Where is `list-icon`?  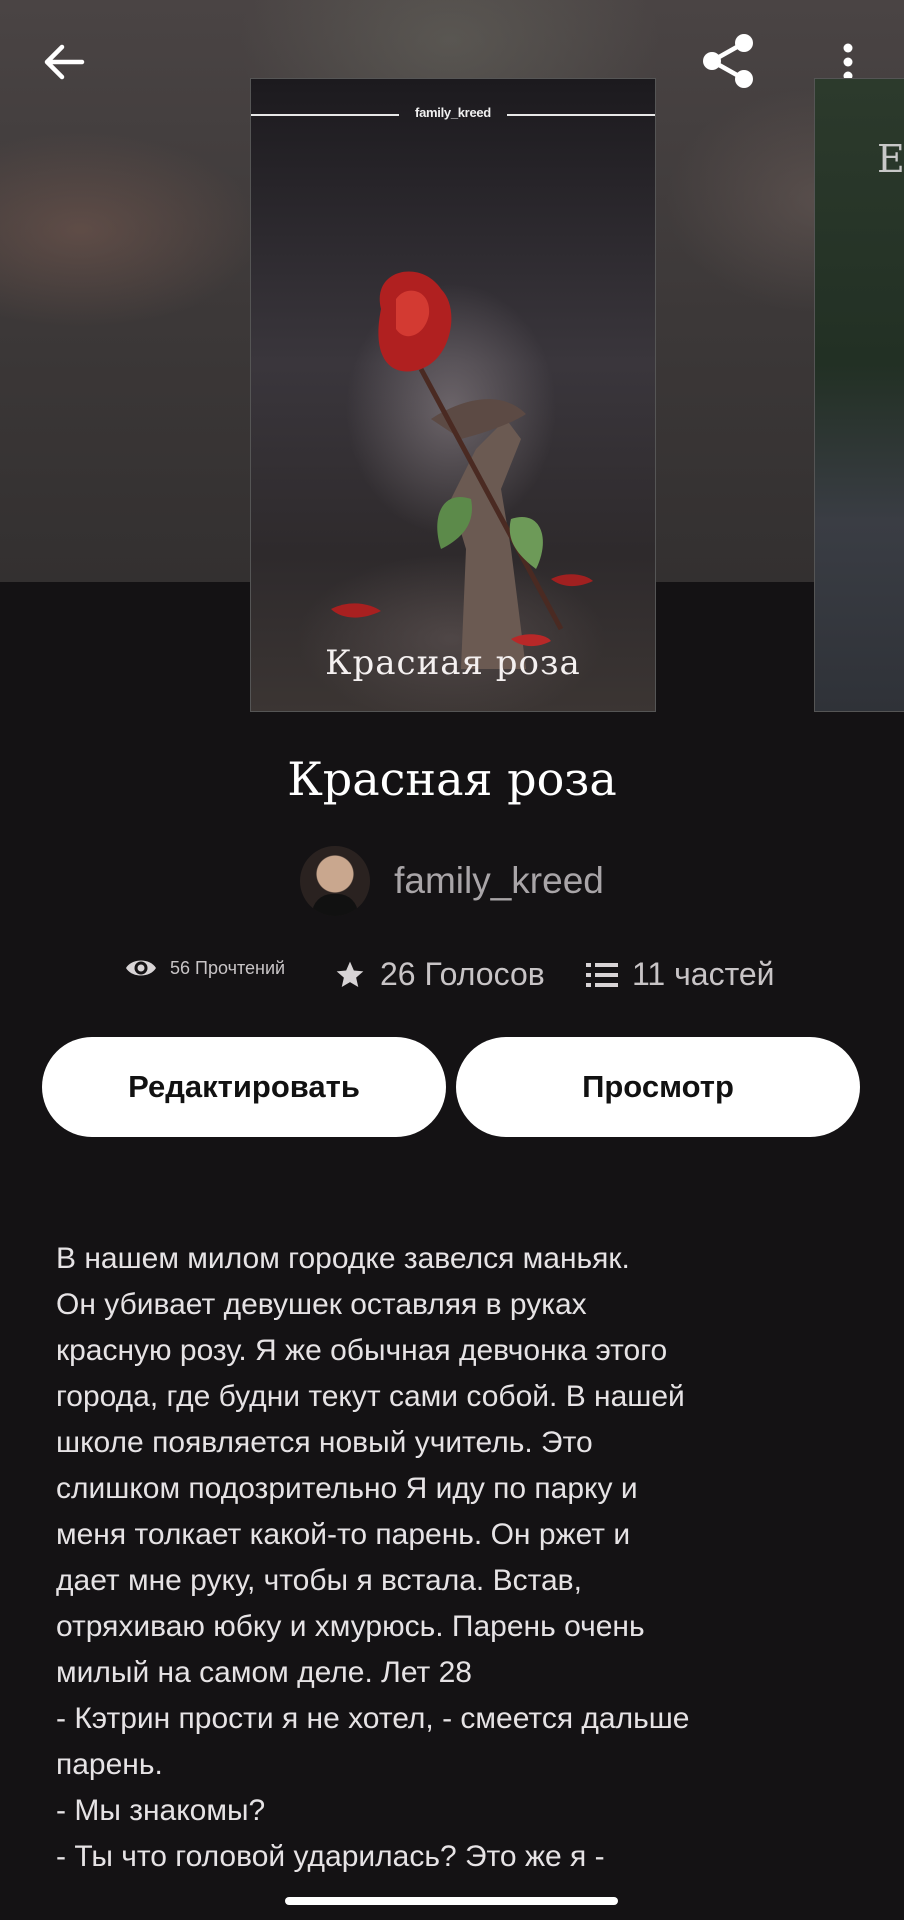
list-icon is located at coordinates (602, 974).